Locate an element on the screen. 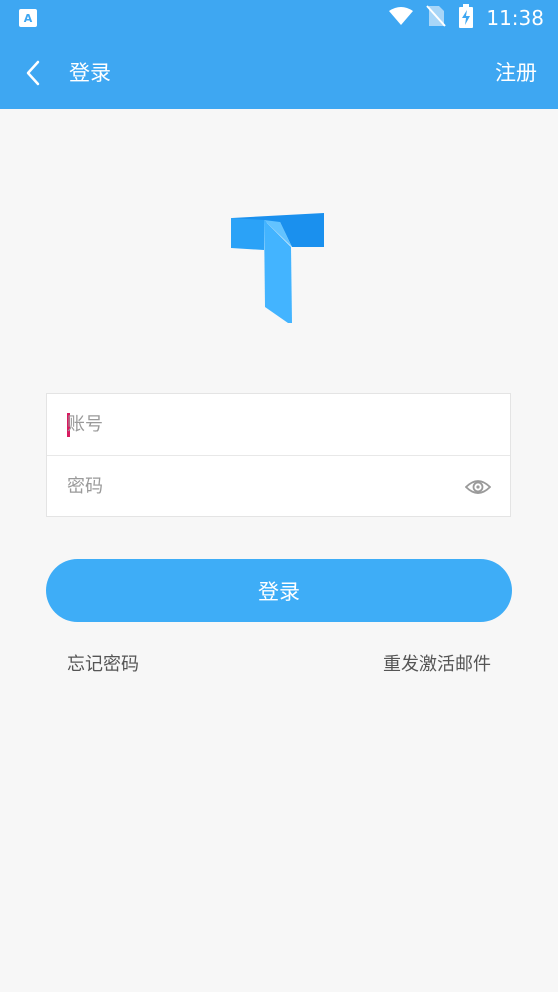 This screenshot has width=558, height=992. app-bar: 登录 注册 is located at coordinates (279, 72).